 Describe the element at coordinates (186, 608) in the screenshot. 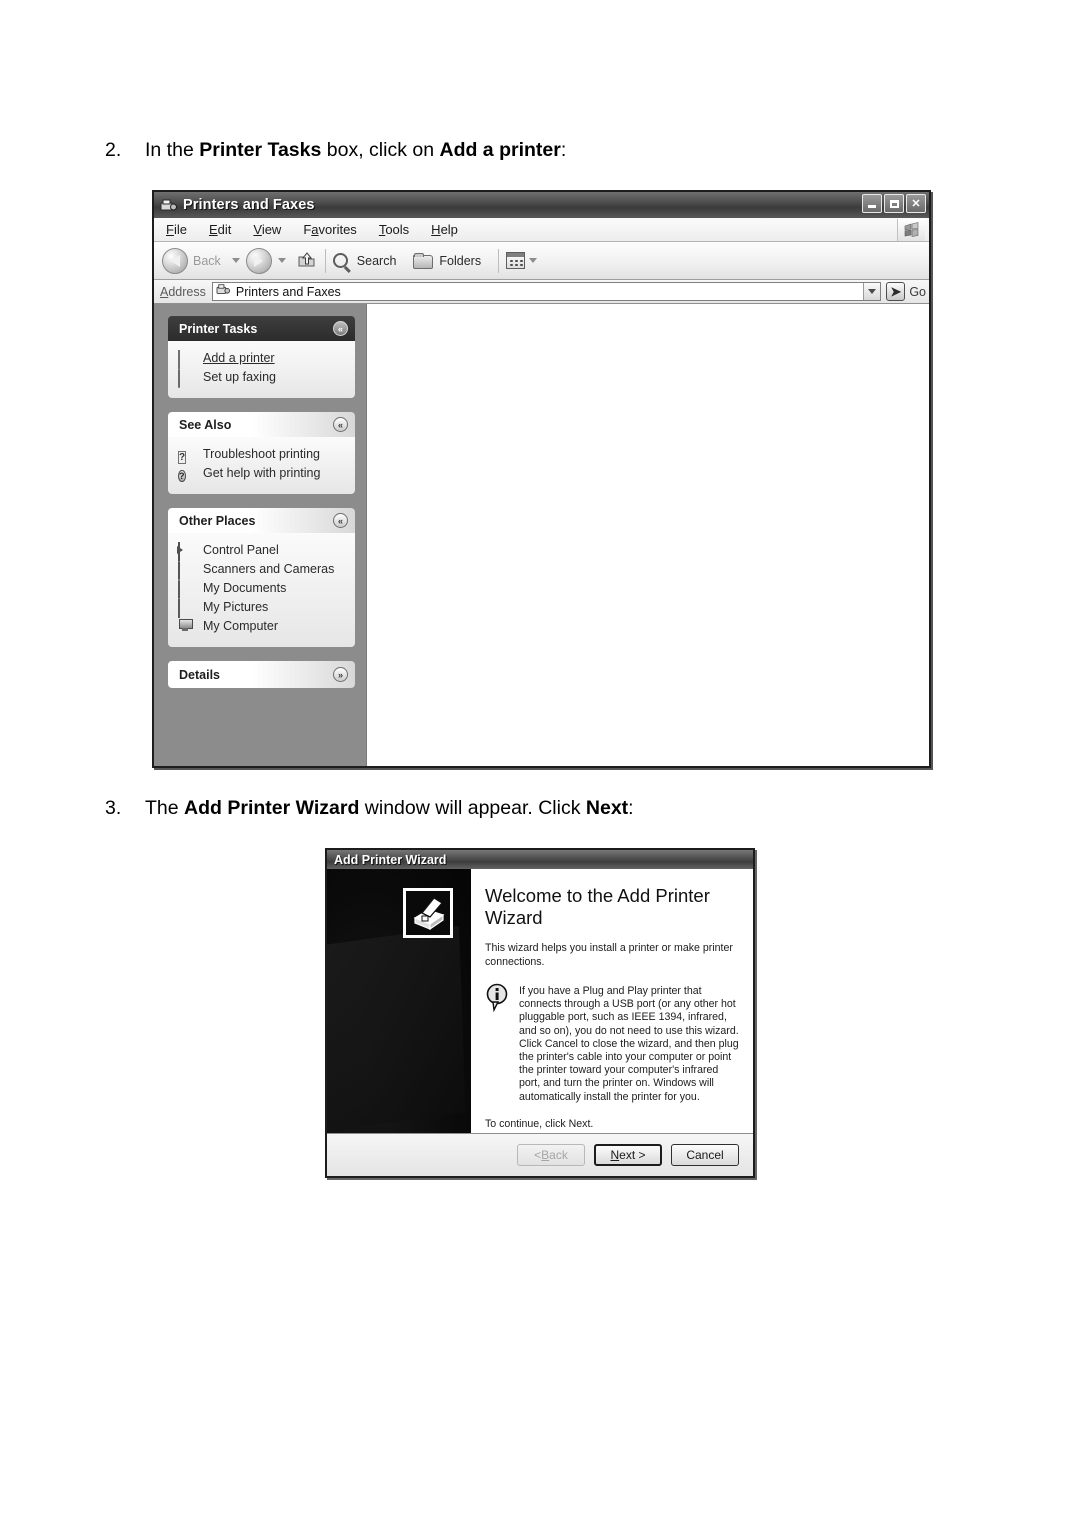

I see `pictures-icon` at that location.